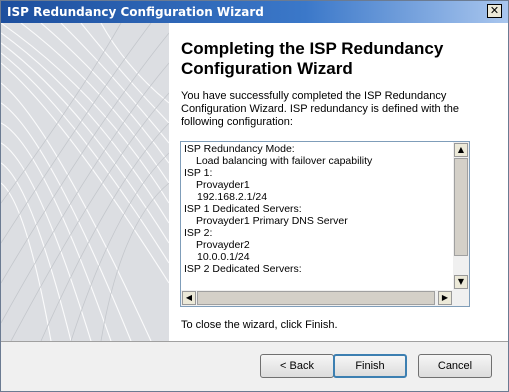 The image size is (509, 392). What do you see at coordinates (272, 221) in the screenshot?
I see `config-line: Provayder1 Primary DNS Server` at bounding box center [272, 221].